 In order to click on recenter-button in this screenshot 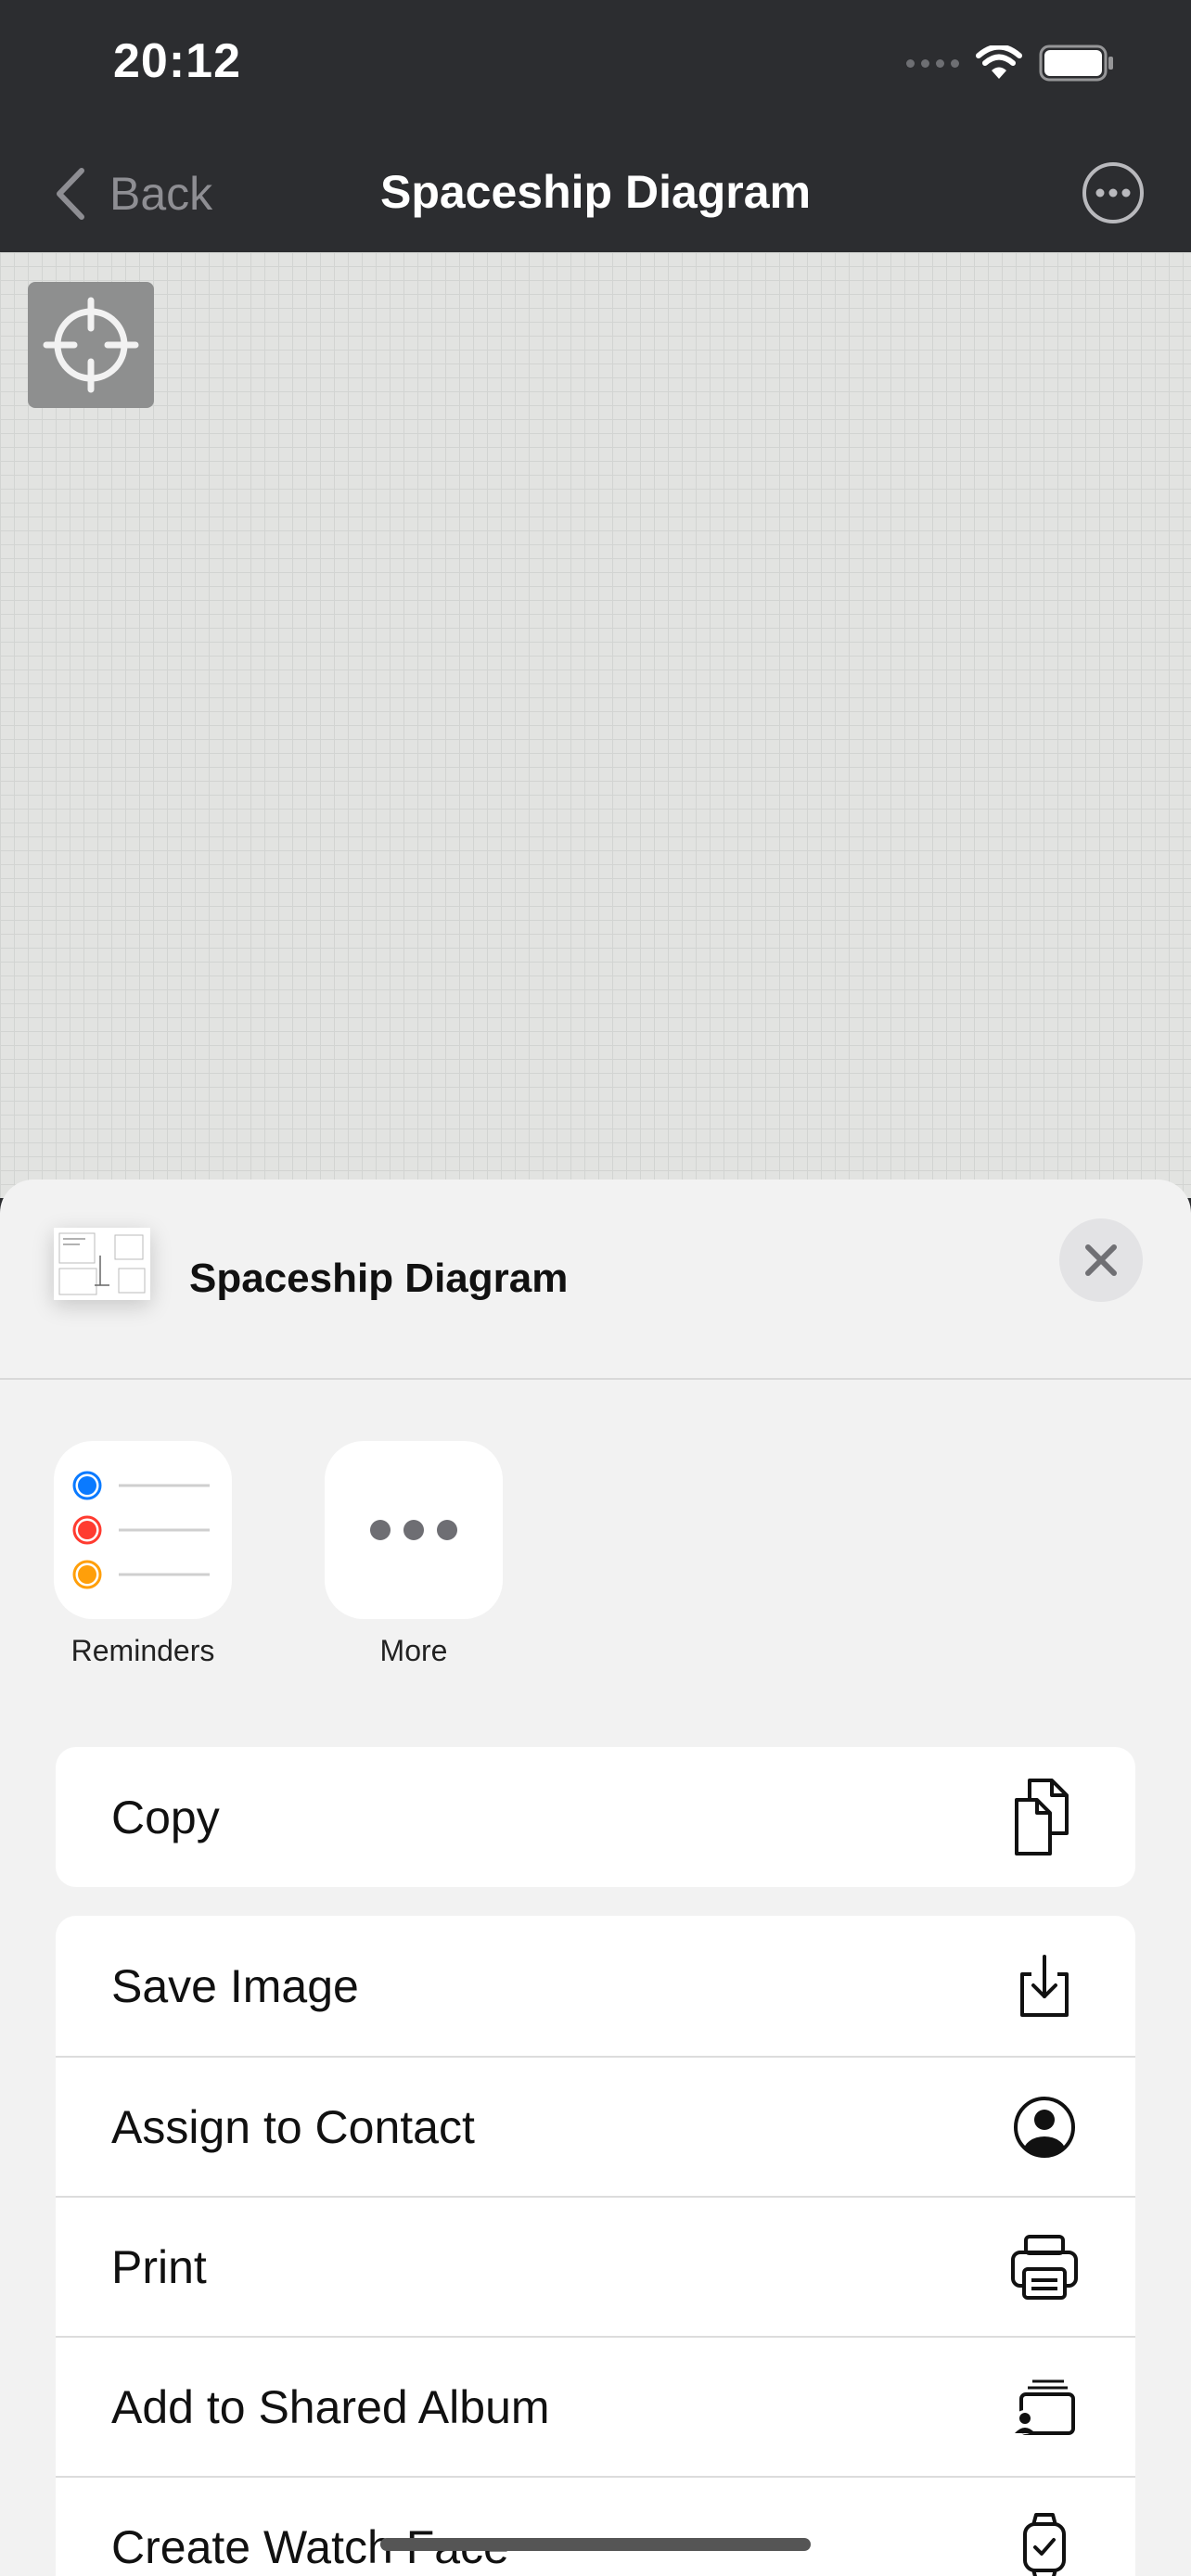, I will do `click(91, 345)`.